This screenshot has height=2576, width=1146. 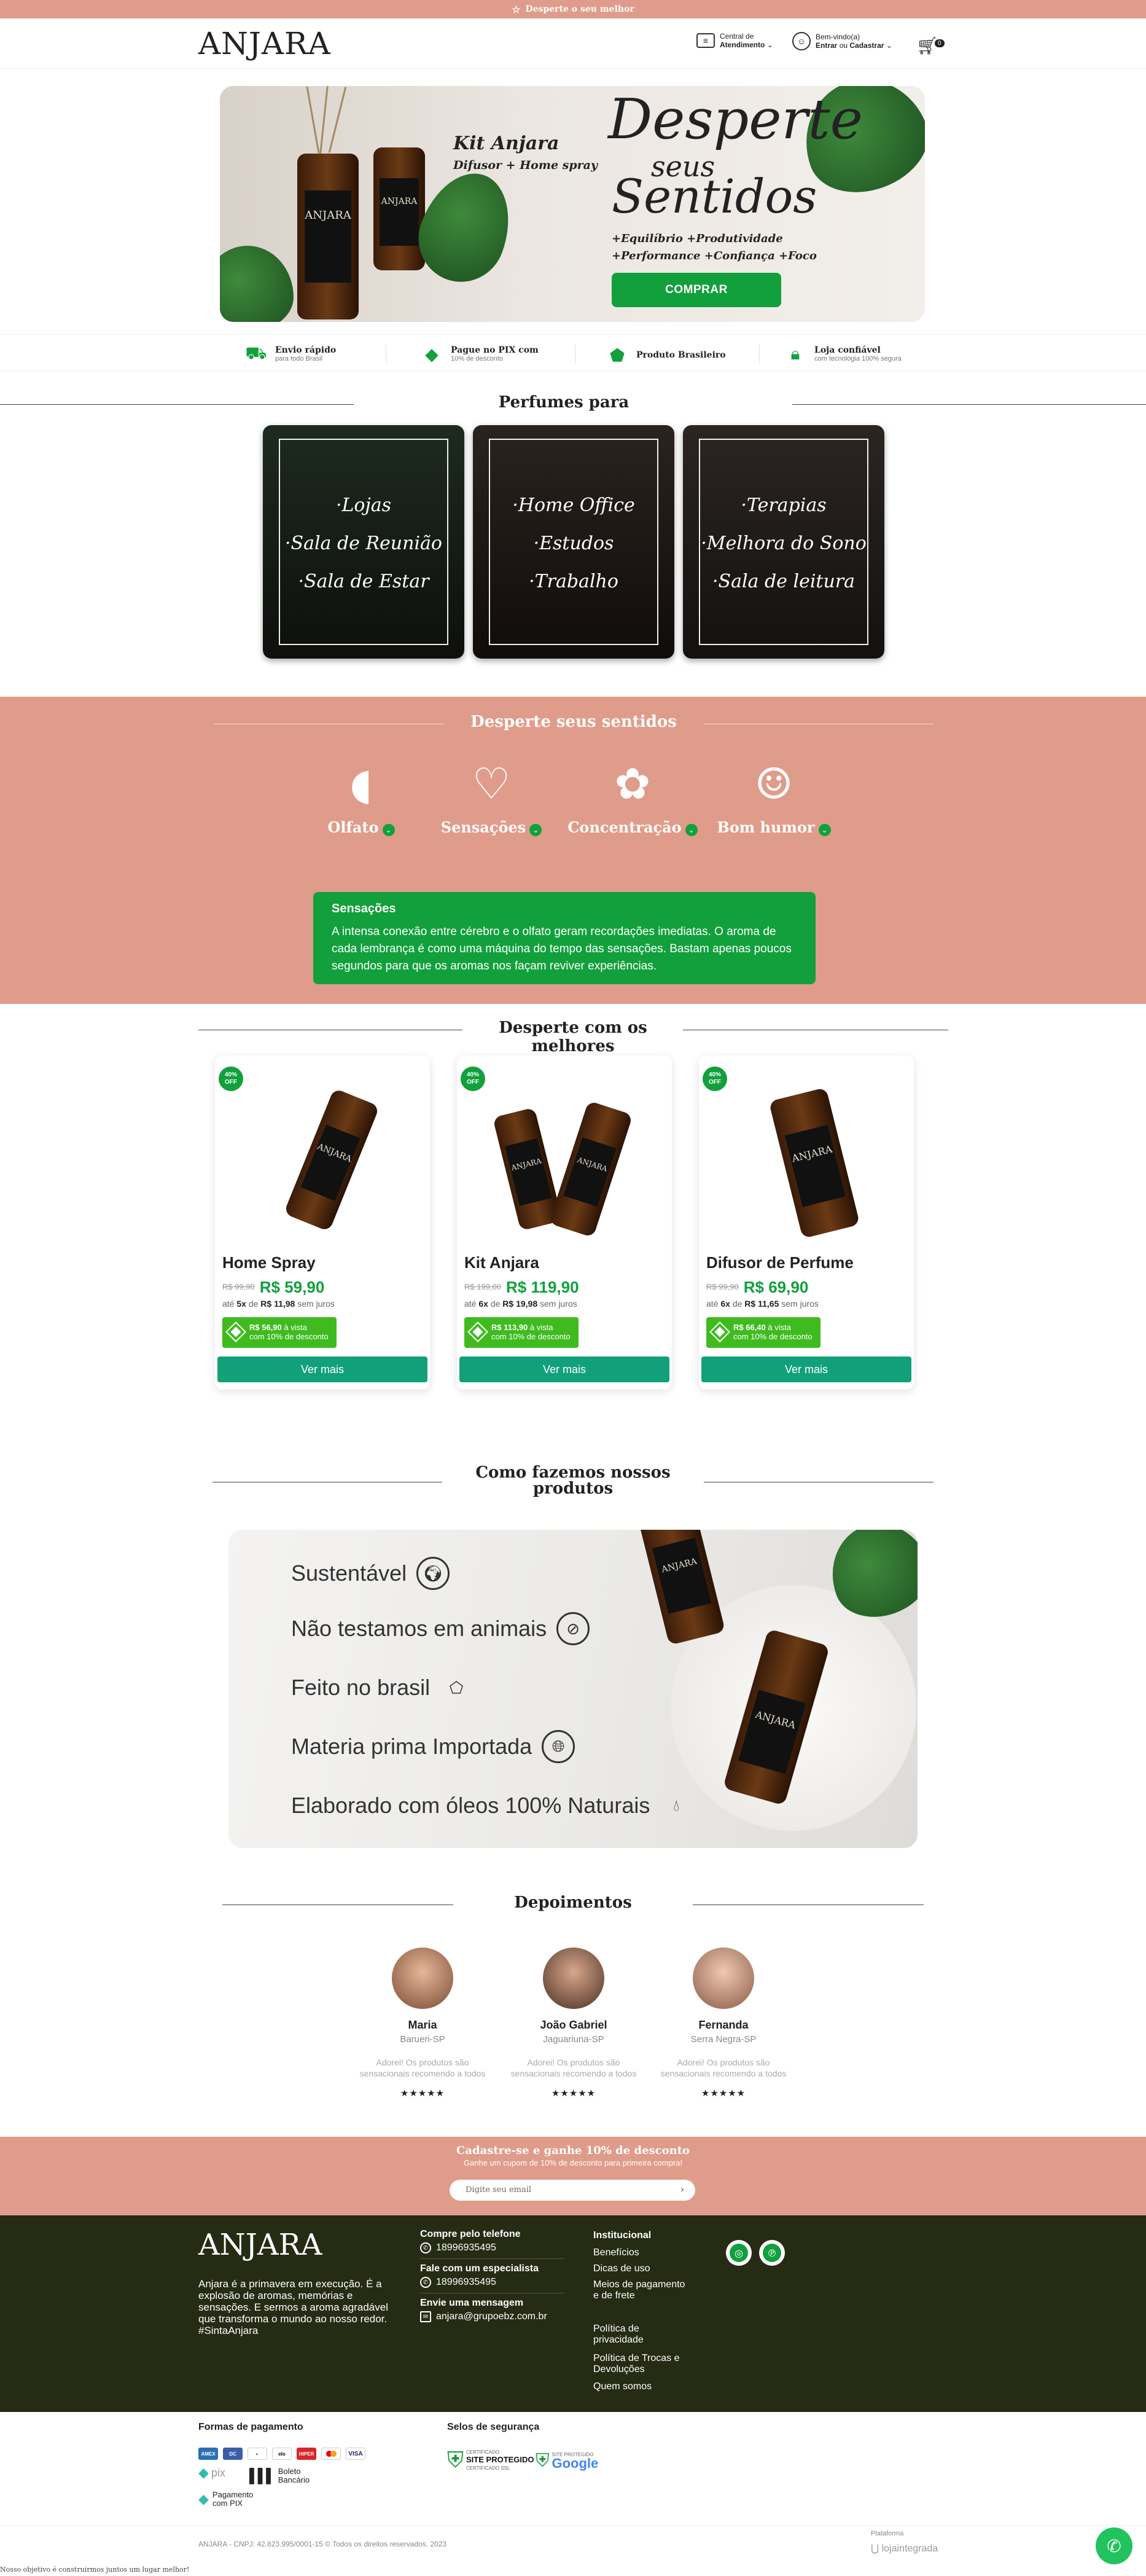 I want to click on star-rating: ★★★★★, so click(x=573, y=2093).